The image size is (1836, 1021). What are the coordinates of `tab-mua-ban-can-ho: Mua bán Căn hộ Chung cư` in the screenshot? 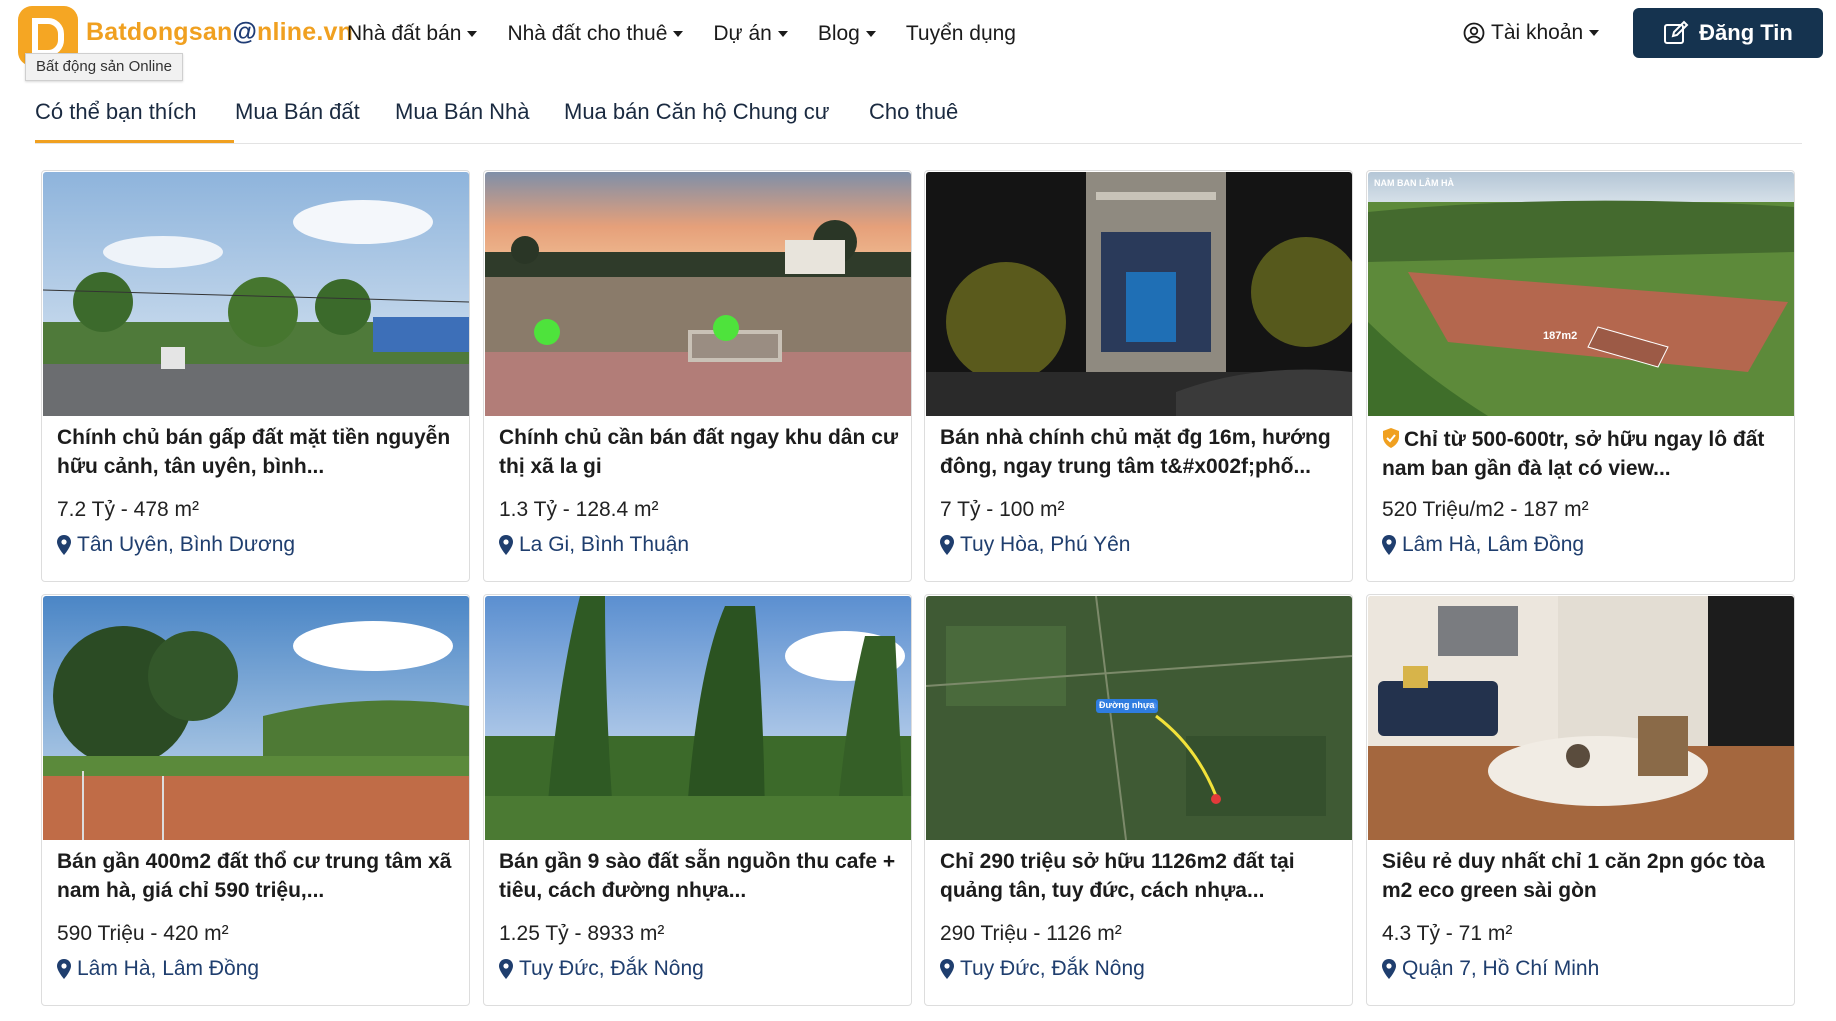 It's located at (696, 121).